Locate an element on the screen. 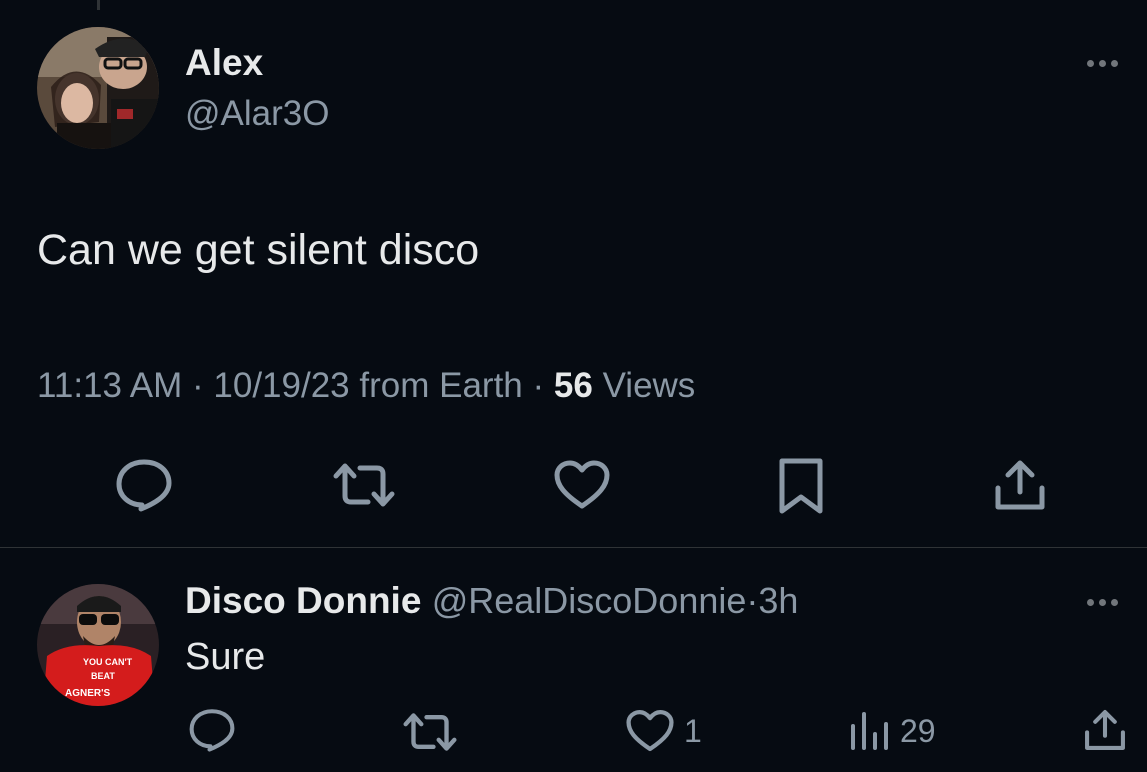 Image resolution: width=1147 pixels, height=772 pixels. reply-retweet-button is located at coordinates (430, 732).